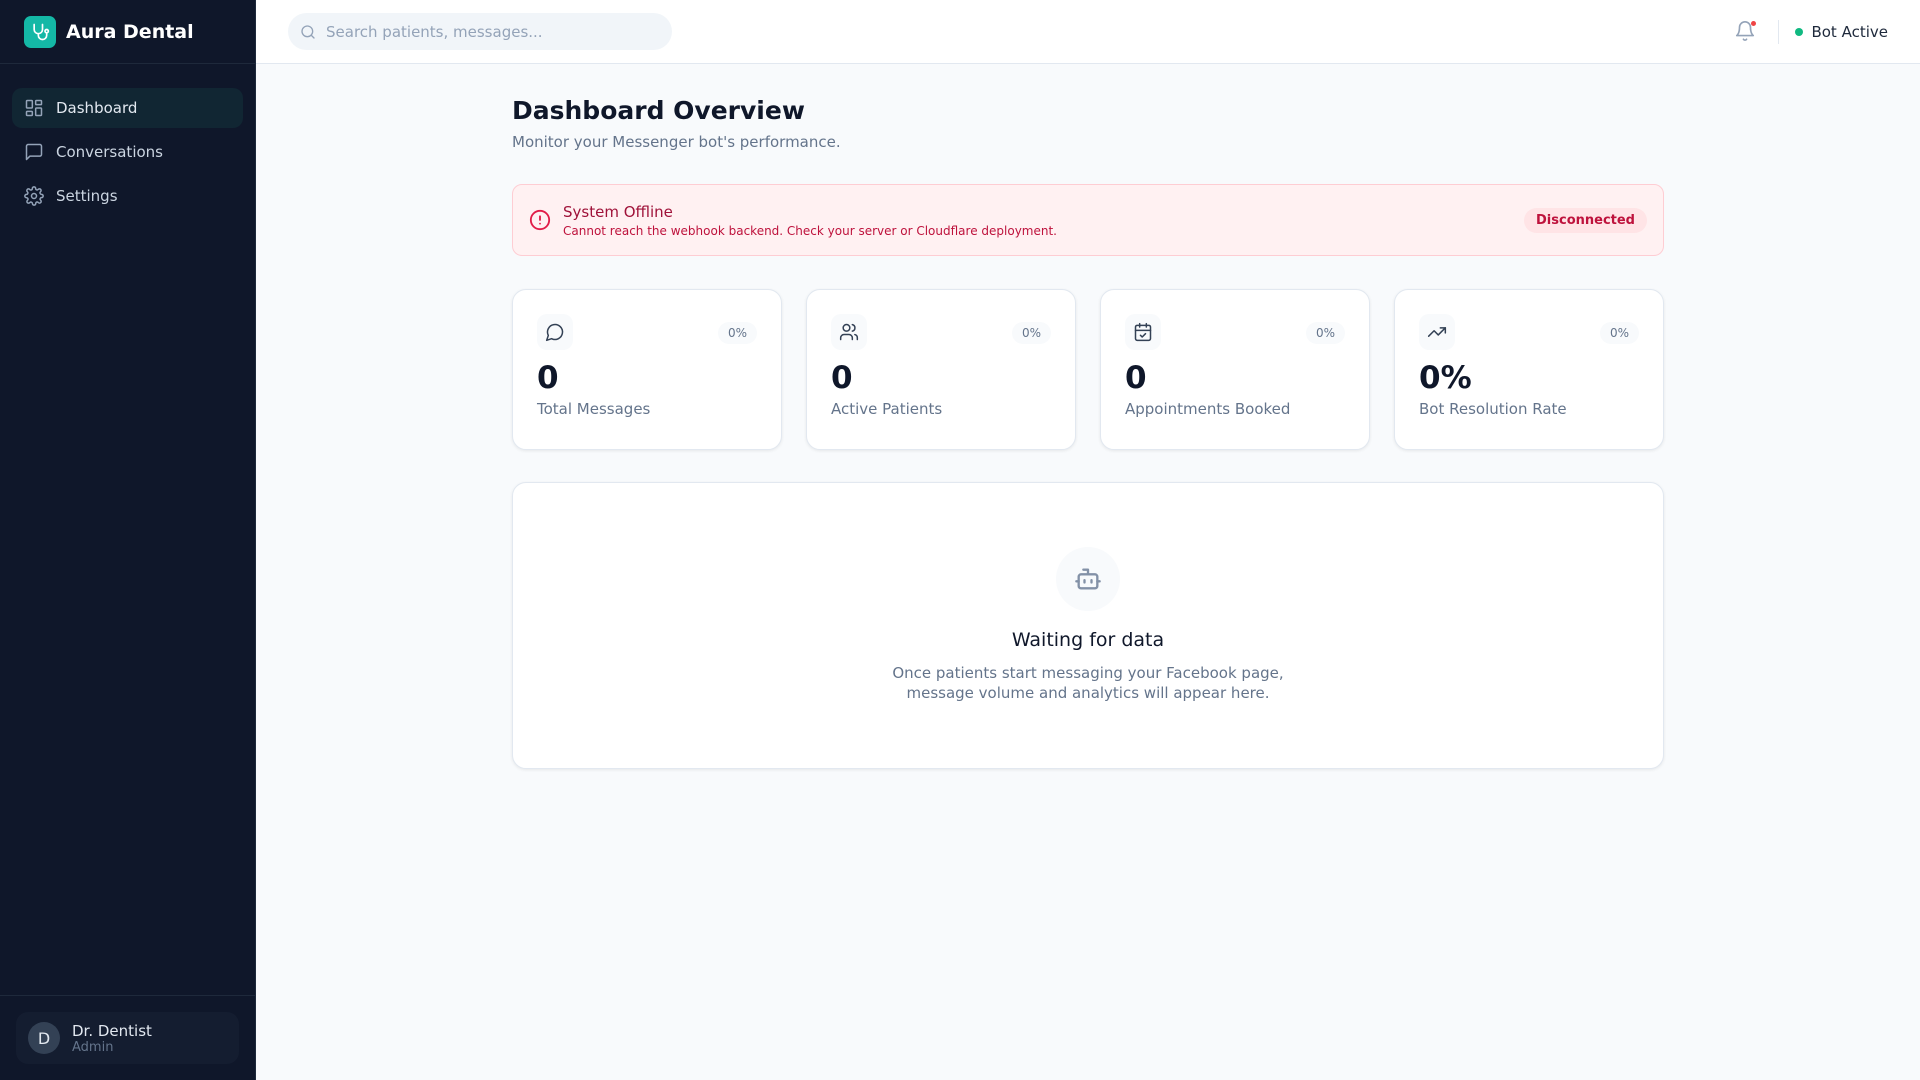 Image resolution: width=1920 pixels, height=1080 pixels. Describe the element at coordinates (594, 409) in the screenshot. I see `stat-label: Total Messages` at that location.